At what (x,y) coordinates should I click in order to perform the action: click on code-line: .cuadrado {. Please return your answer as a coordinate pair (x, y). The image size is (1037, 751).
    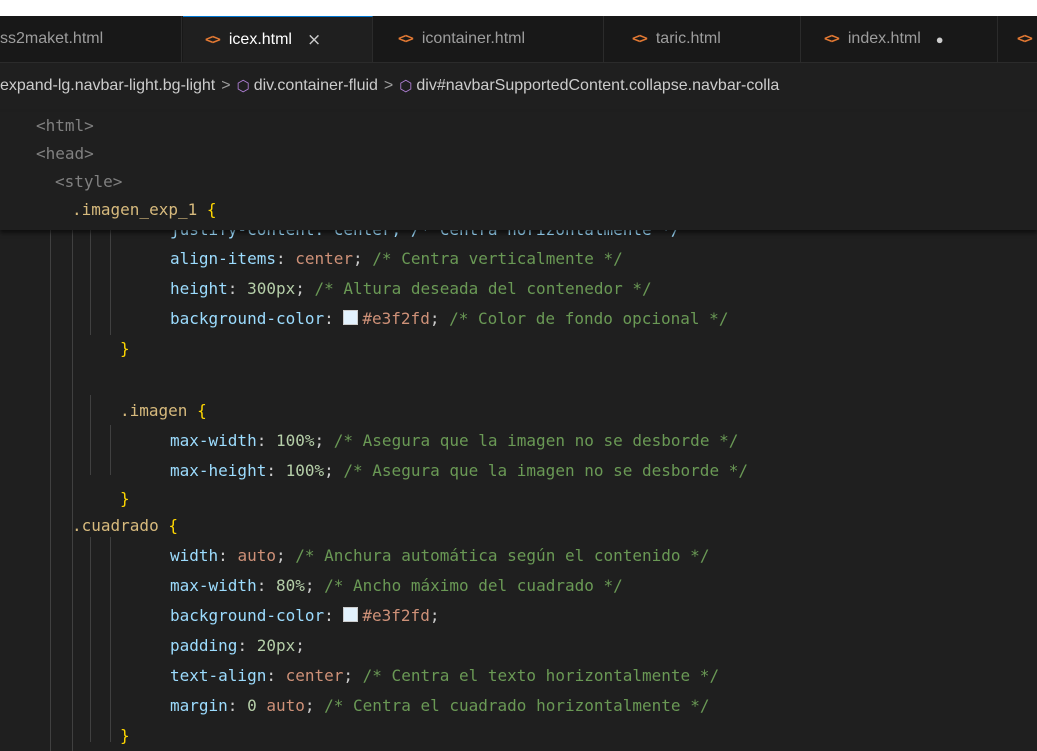
    Looking at the image, I should click on (125, 526).